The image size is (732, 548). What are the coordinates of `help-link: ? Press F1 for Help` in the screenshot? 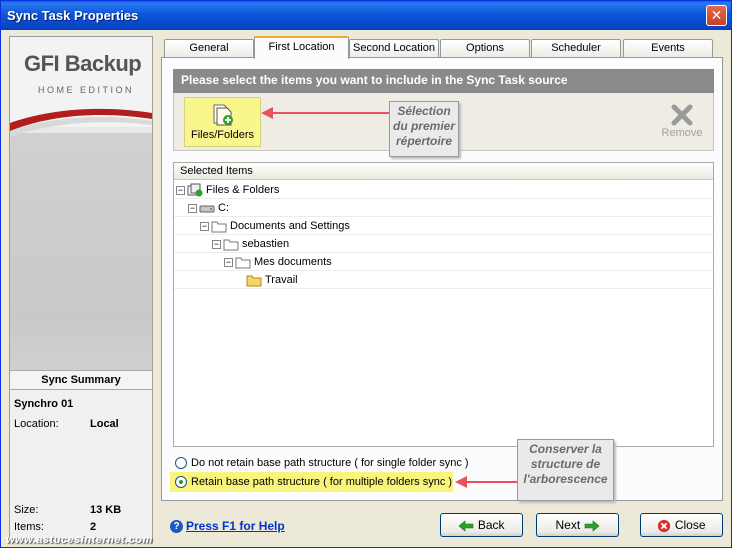 It's located at (227, 526).